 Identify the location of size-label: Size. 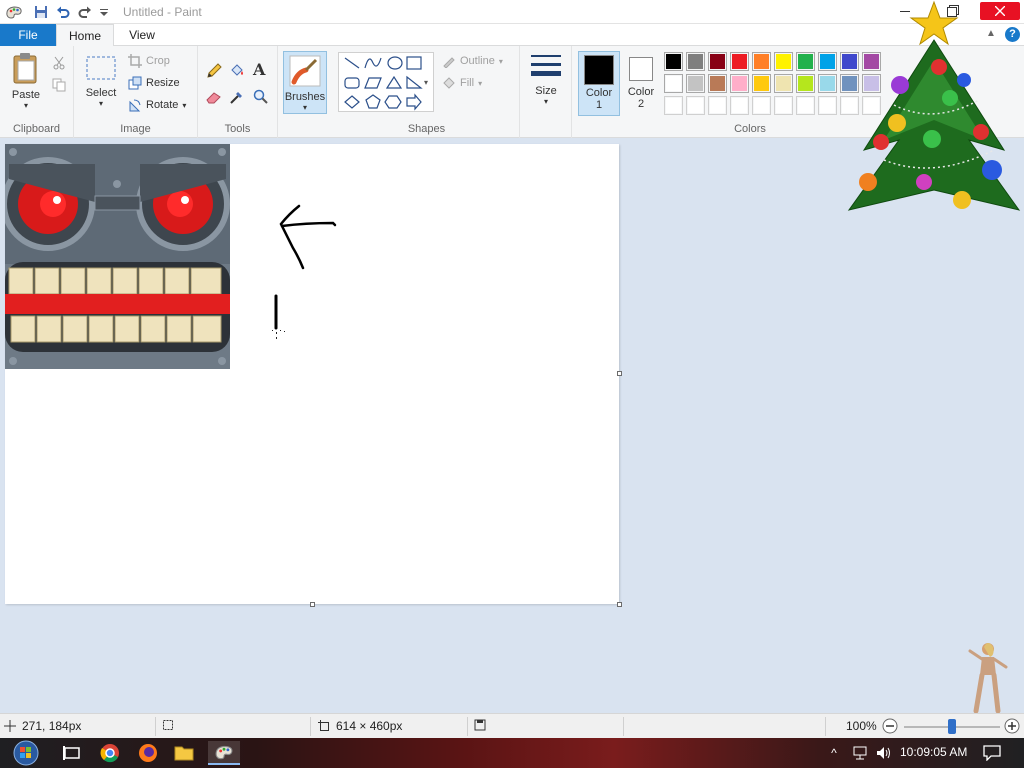
(546, 91).